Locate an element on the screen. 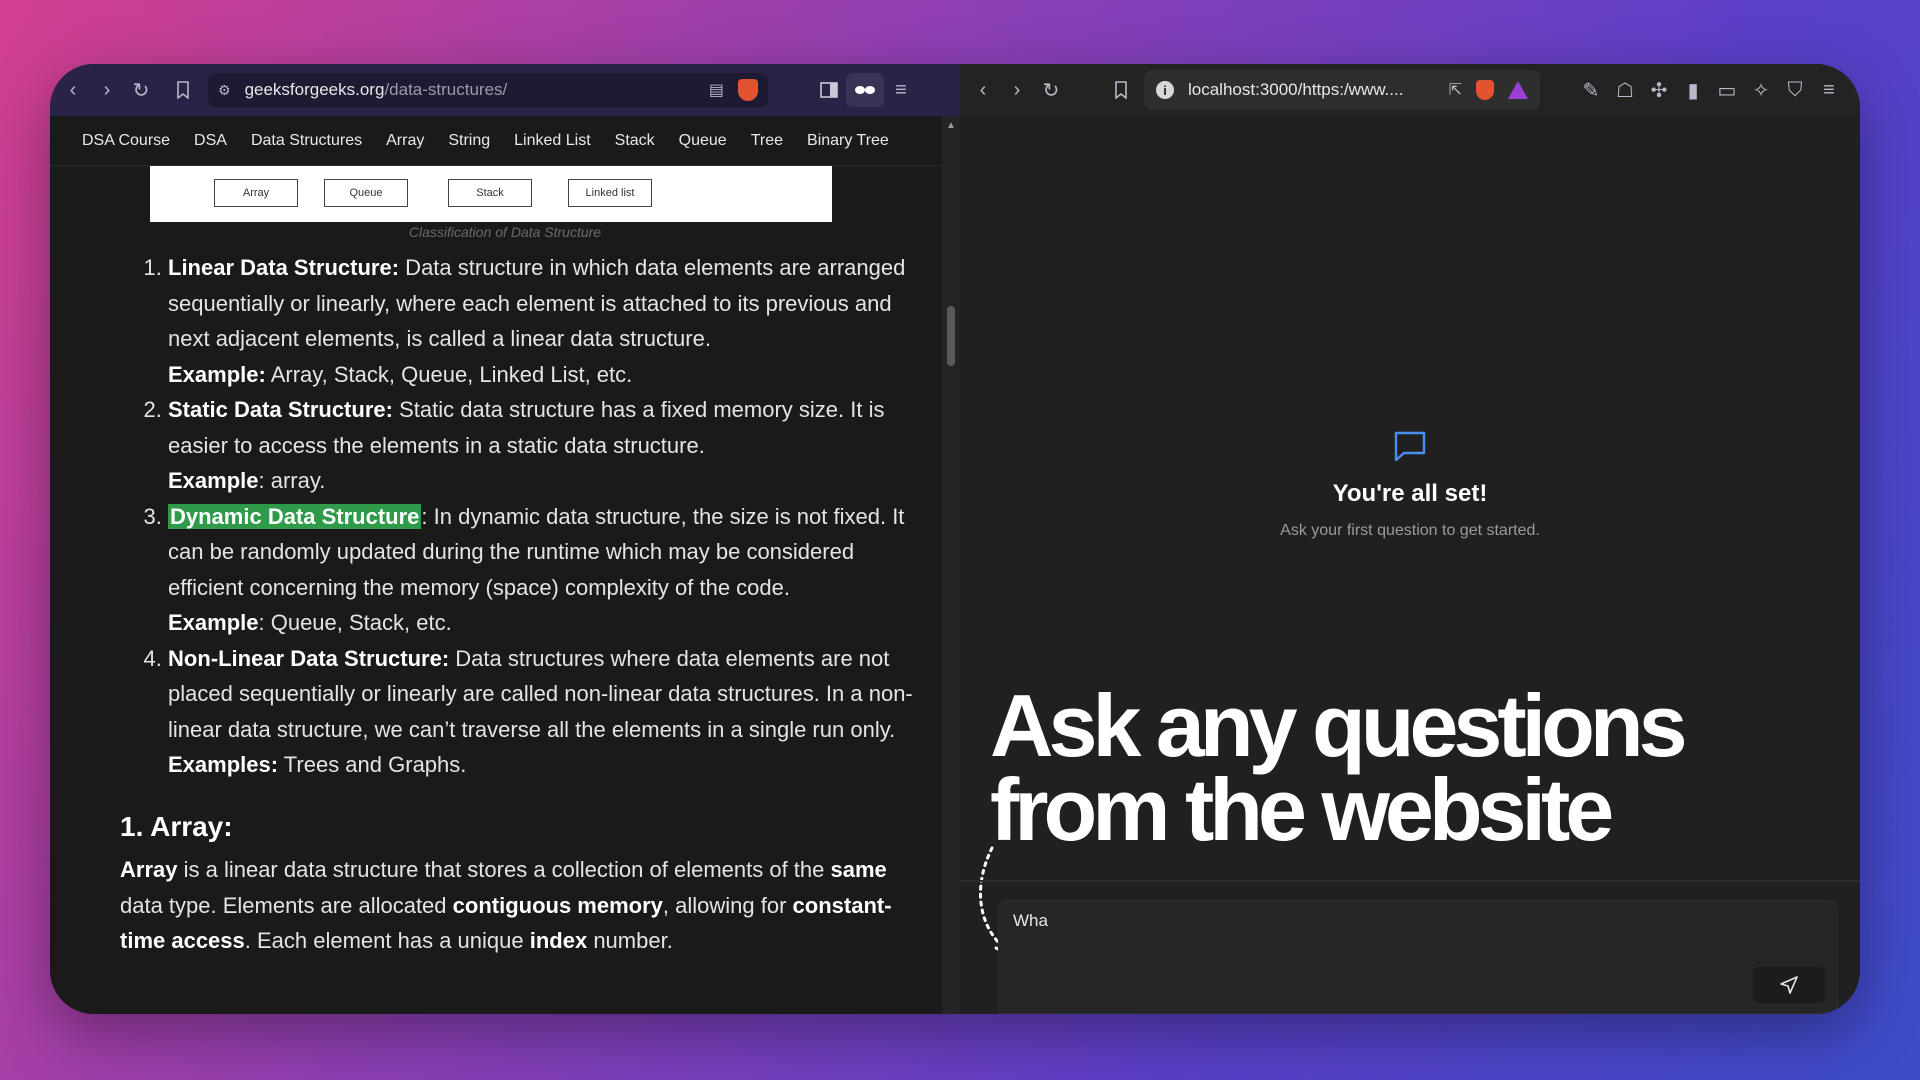 This screenshot has height=1080, width=1920. example-label: Example: is located at coordinates (217, 374).